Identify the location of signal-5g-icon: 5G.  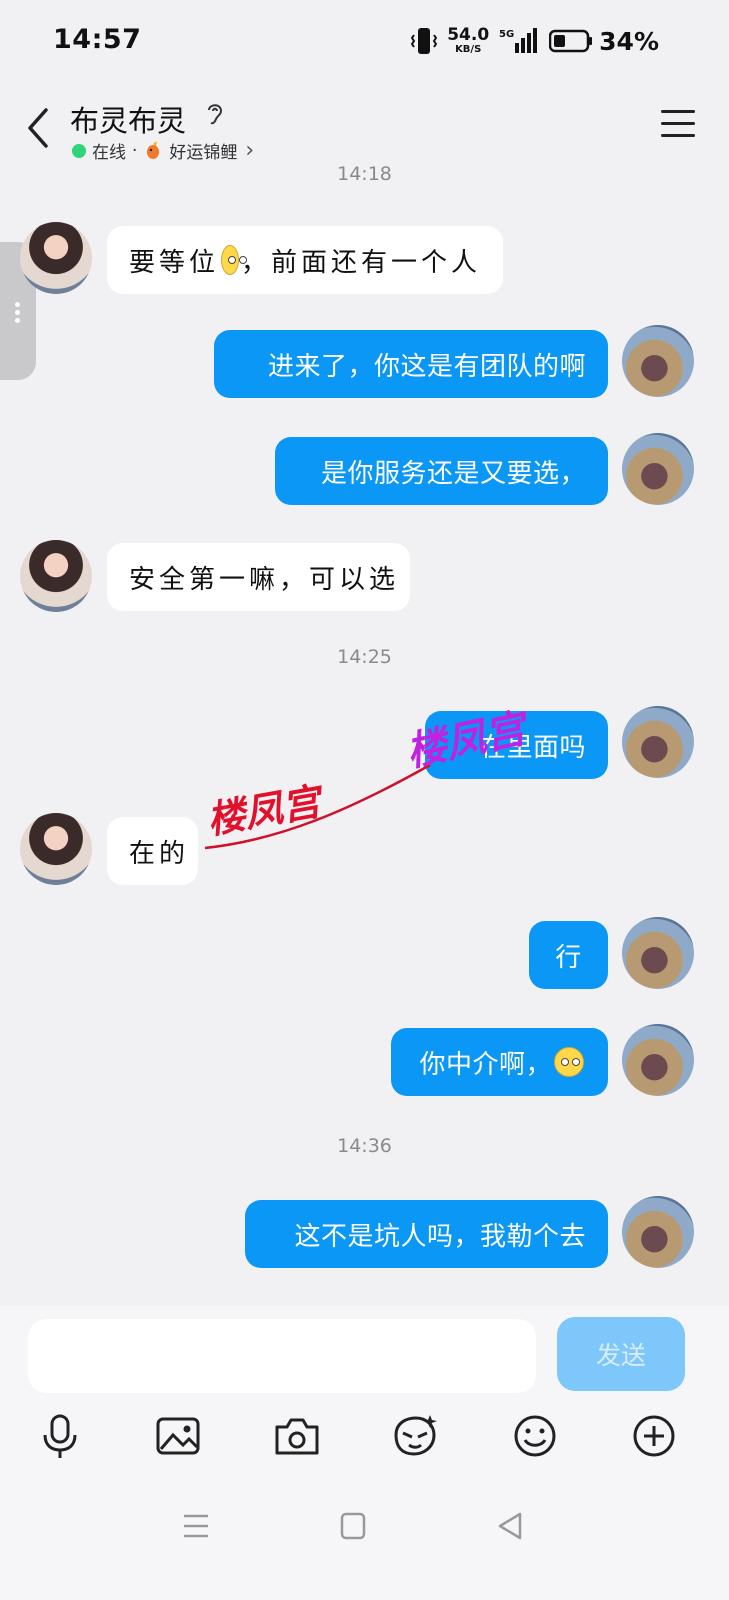
(518, 40).